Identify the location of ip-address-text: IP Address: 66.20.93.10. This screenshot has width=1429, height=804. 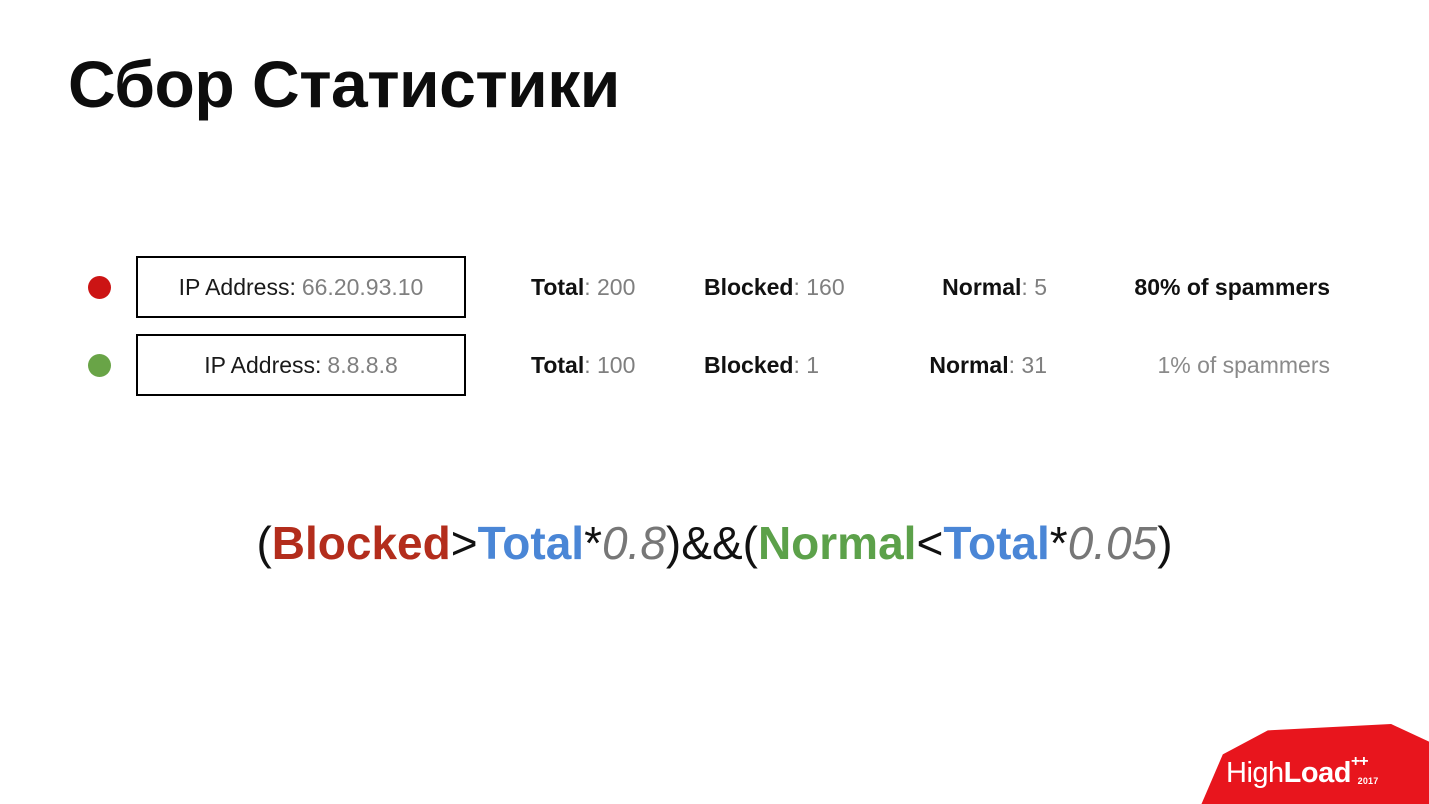
(301, 287).